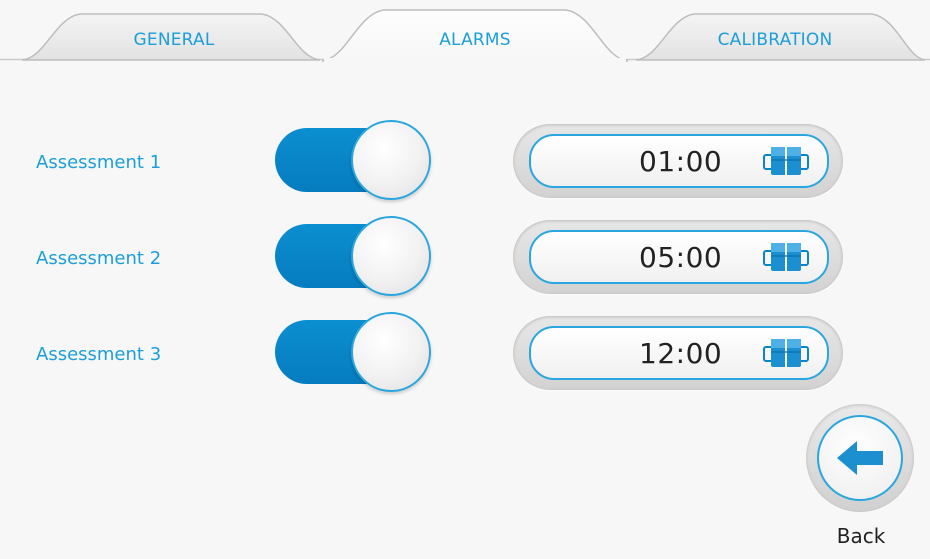 This screenshot has width=930, height=559. I want to click on time-field-frame: 01:00, so click(678, 161).